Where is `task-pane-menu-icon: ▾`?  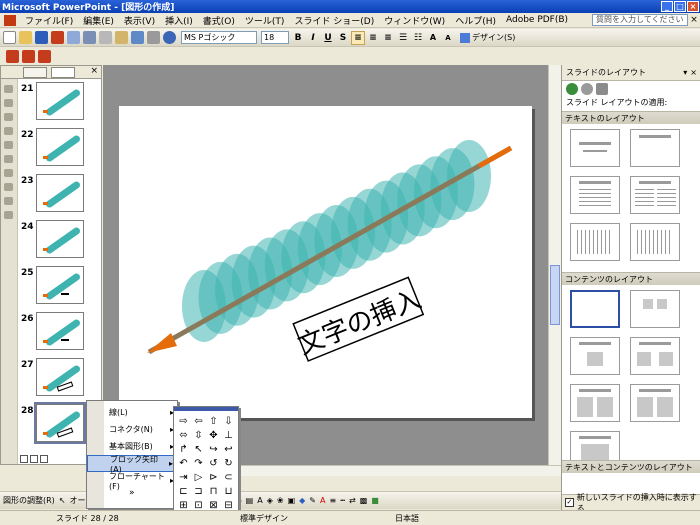
task-pane-menu-icon: ▾ is located at coordinates (685, 72).